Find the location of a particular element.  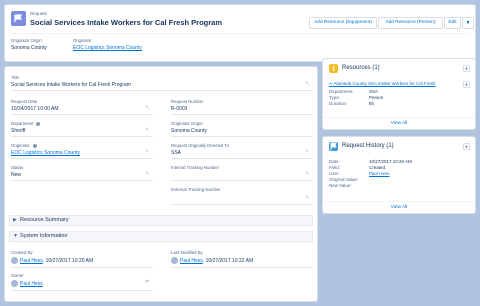

department-value: Sheriff is located at coordinates (18, 131).